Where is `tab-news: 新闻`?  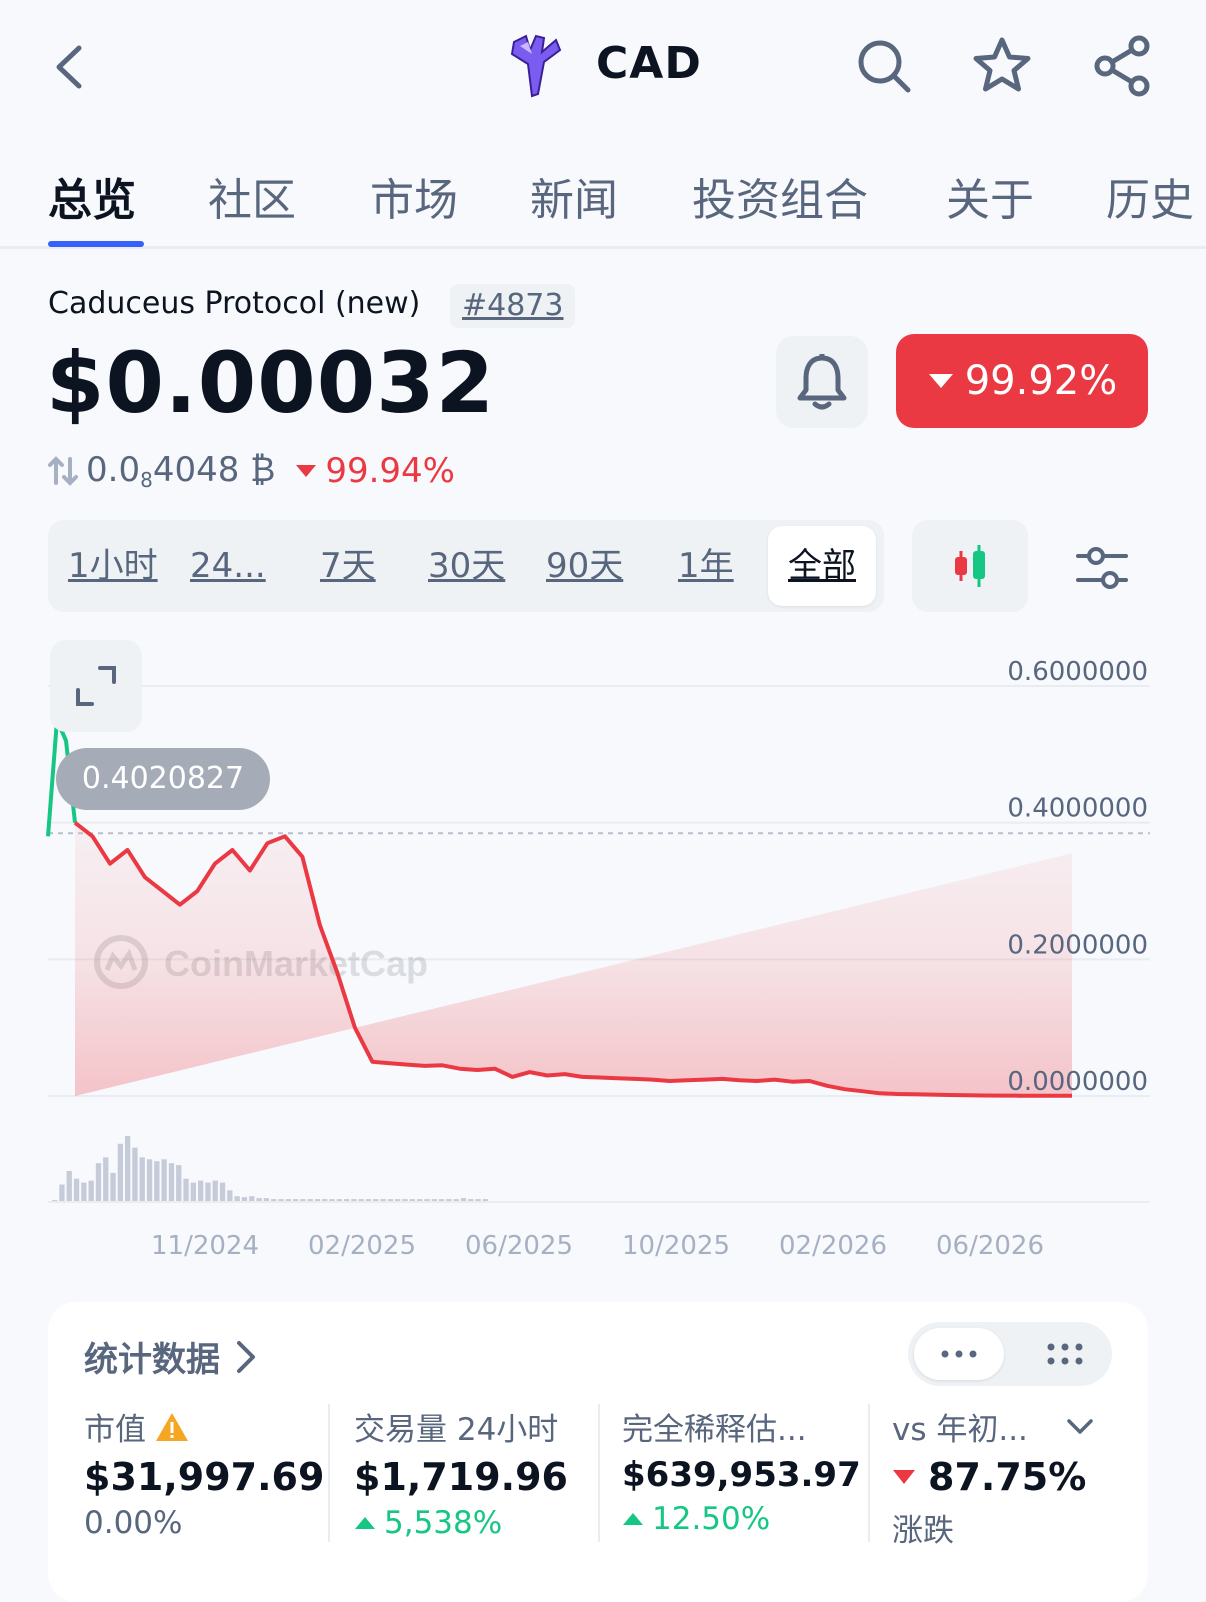
tab-news: 新闻 is located at coordinates (574, 196).